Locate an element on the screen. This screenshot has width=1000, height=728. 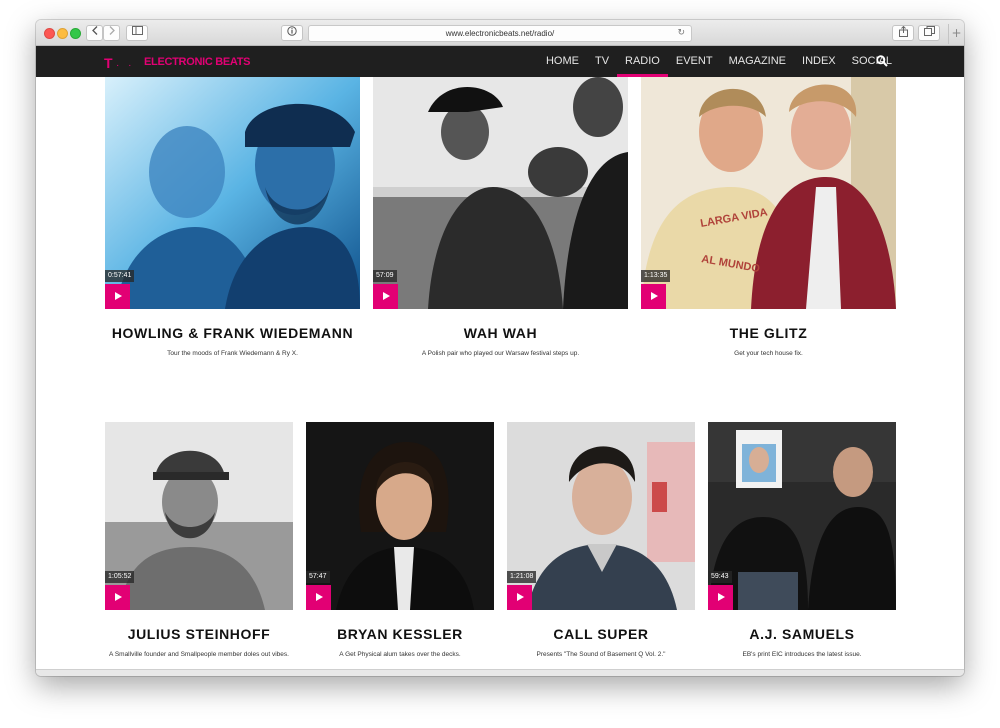
logo-dots: · · is located at coordinates (125, 65).